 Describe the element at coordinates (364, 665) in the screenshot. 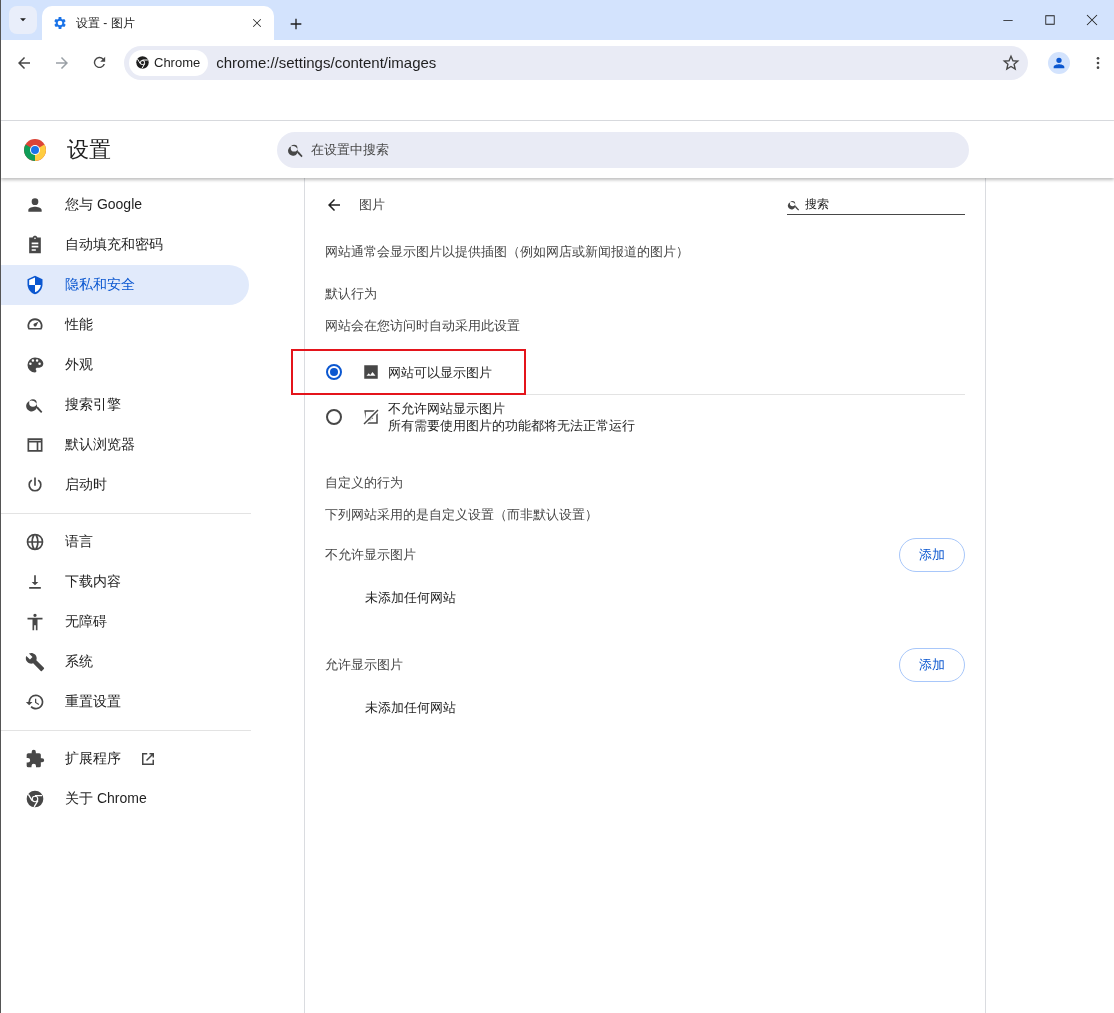

I see `list-heading: 允许显示图片` at that location.